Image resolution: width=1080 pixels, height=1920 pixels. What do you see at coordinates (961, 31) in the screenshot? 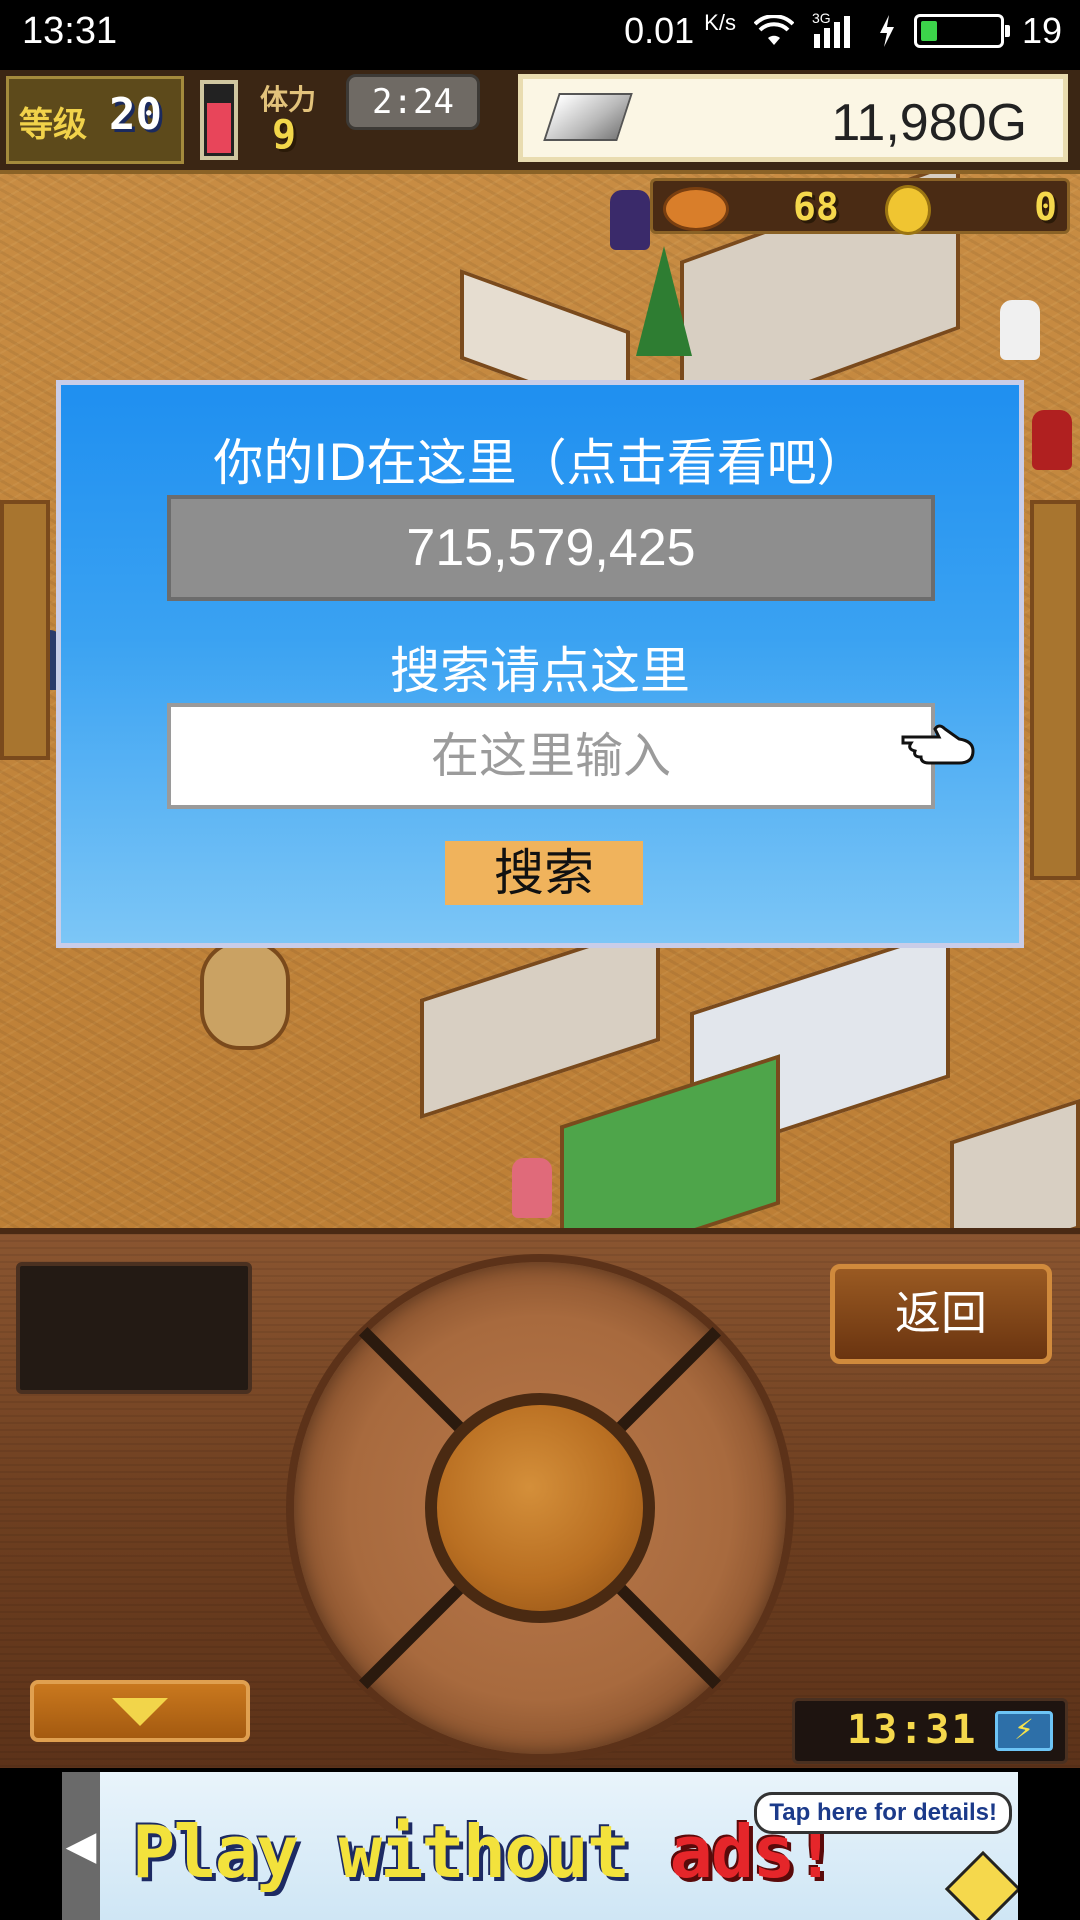
I see `battery-icon` at bounding box center [961, 31].